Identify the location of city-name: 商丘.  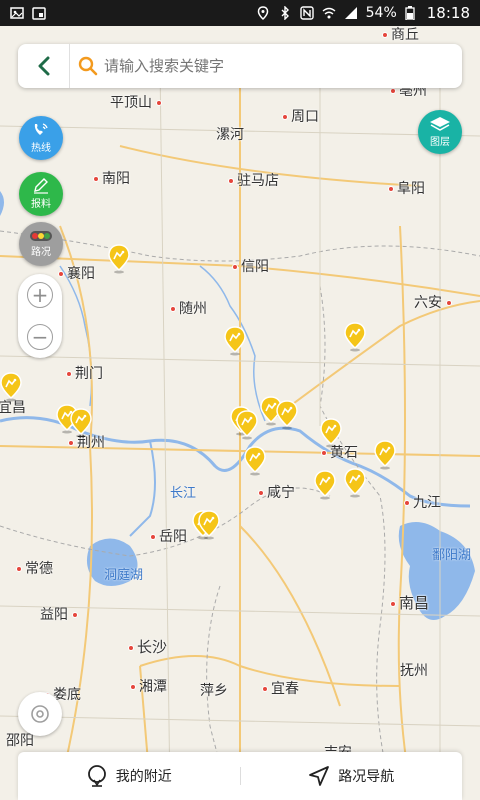
(405, 35).